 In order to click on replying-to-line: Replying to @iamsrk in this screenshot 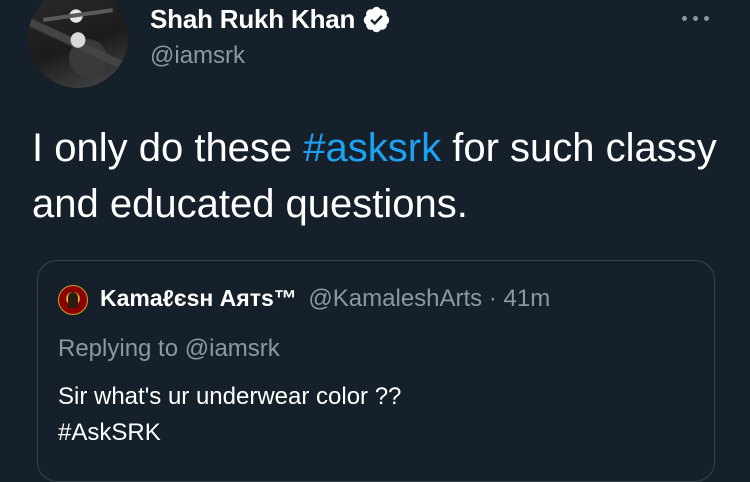, I will do `click(169, 349)`.